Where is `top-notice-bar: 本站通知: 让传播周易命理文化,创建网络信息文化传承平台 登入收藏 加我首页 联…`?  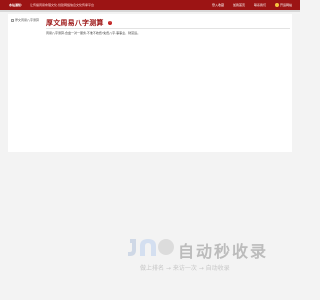
top-notice-bar: 本站通知: 让传播周易命理文化,创建网络信息文化传承平台 登入收藏 加我首页 联… is located at coordinates (150, 5).